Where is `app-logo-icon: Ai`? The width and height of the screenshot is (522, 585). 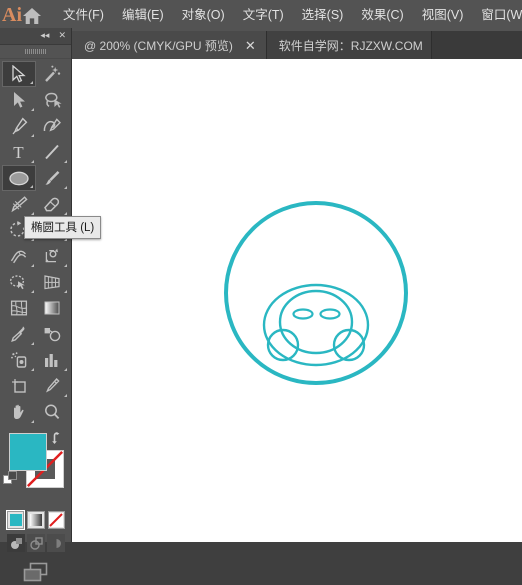 app-logo-icon: Ai is located at coordinates (12, 15).